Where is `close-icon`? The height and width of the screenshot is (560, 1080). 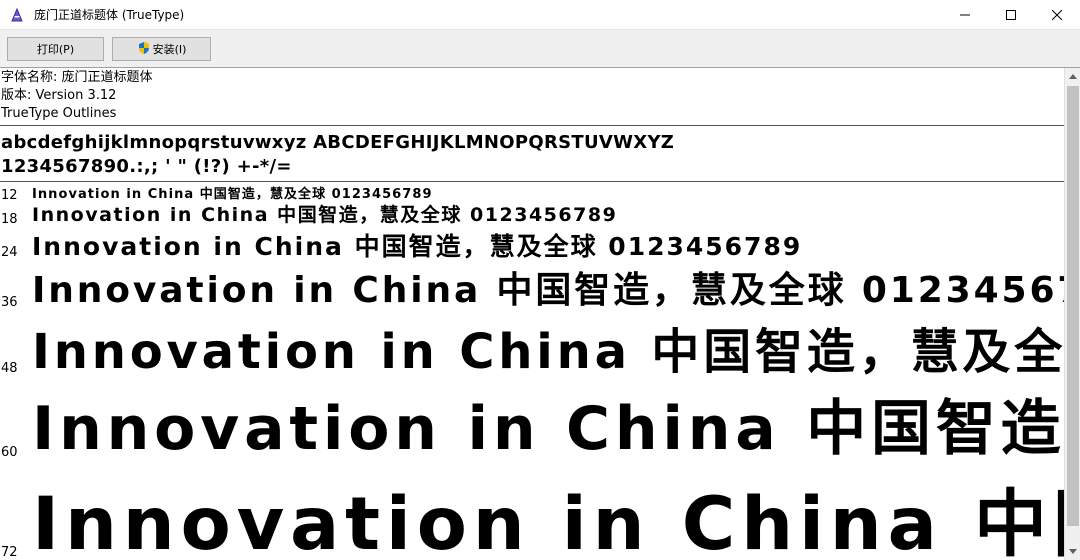 close-icon is located at coordinates (1057, 15).